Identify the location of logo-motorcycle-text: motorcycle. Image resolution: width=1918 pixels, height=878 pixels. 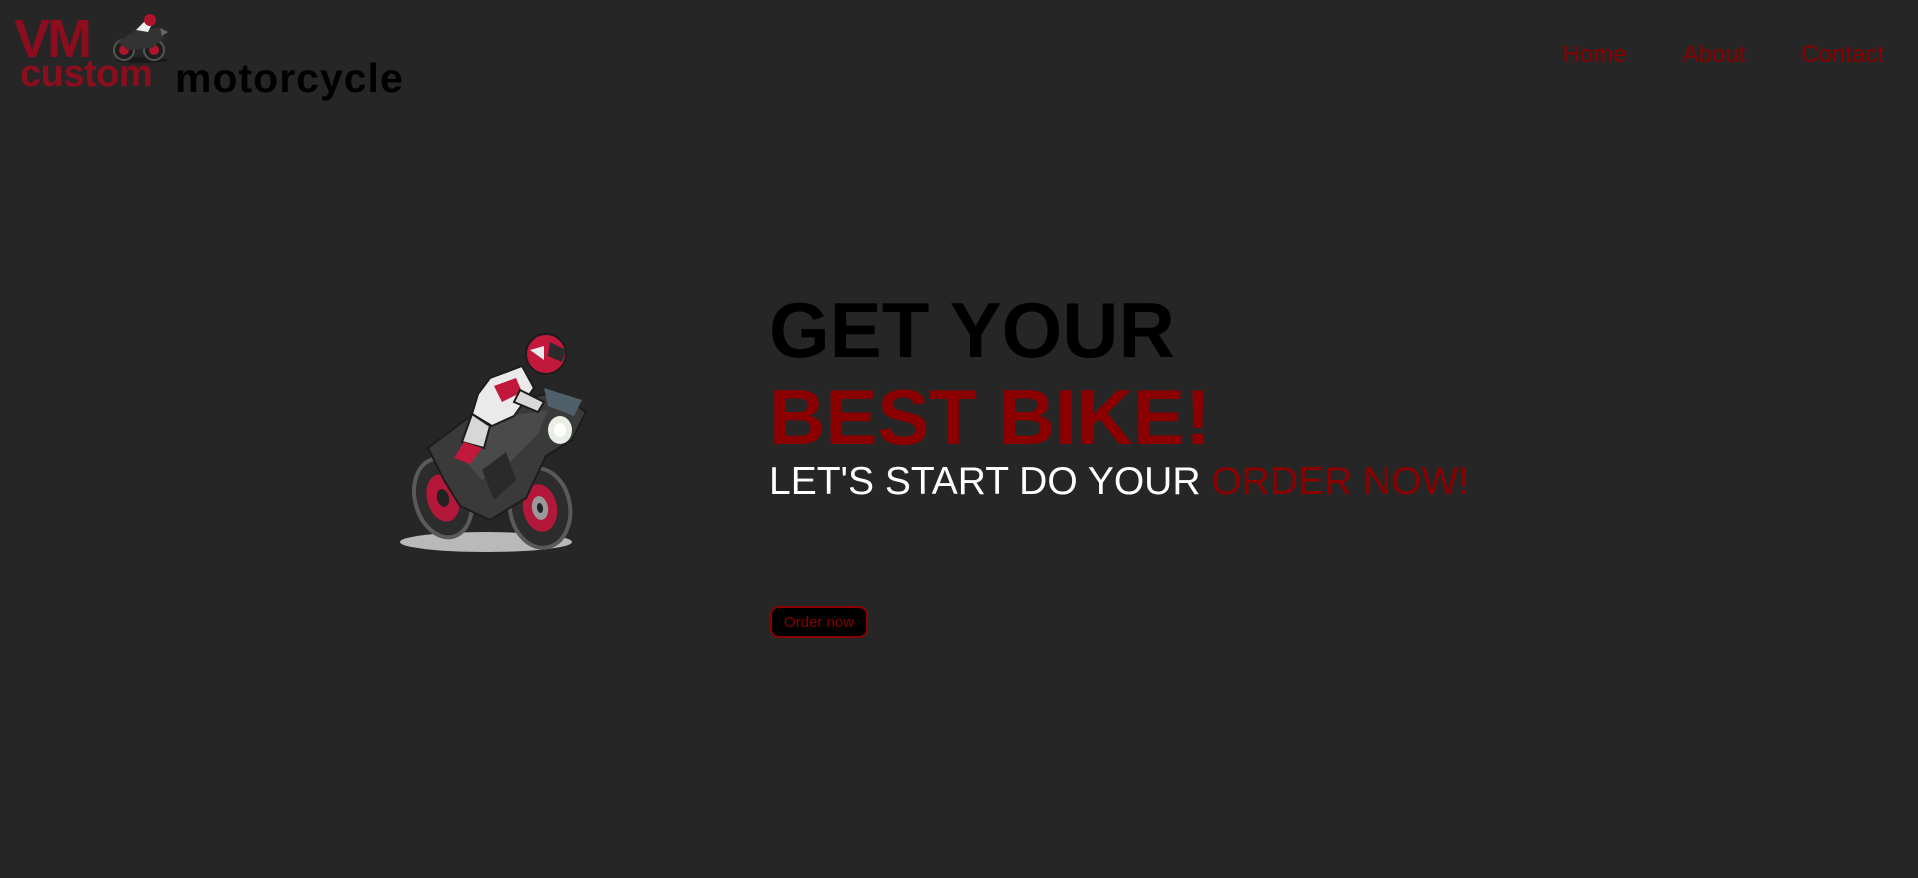
(289, 78).